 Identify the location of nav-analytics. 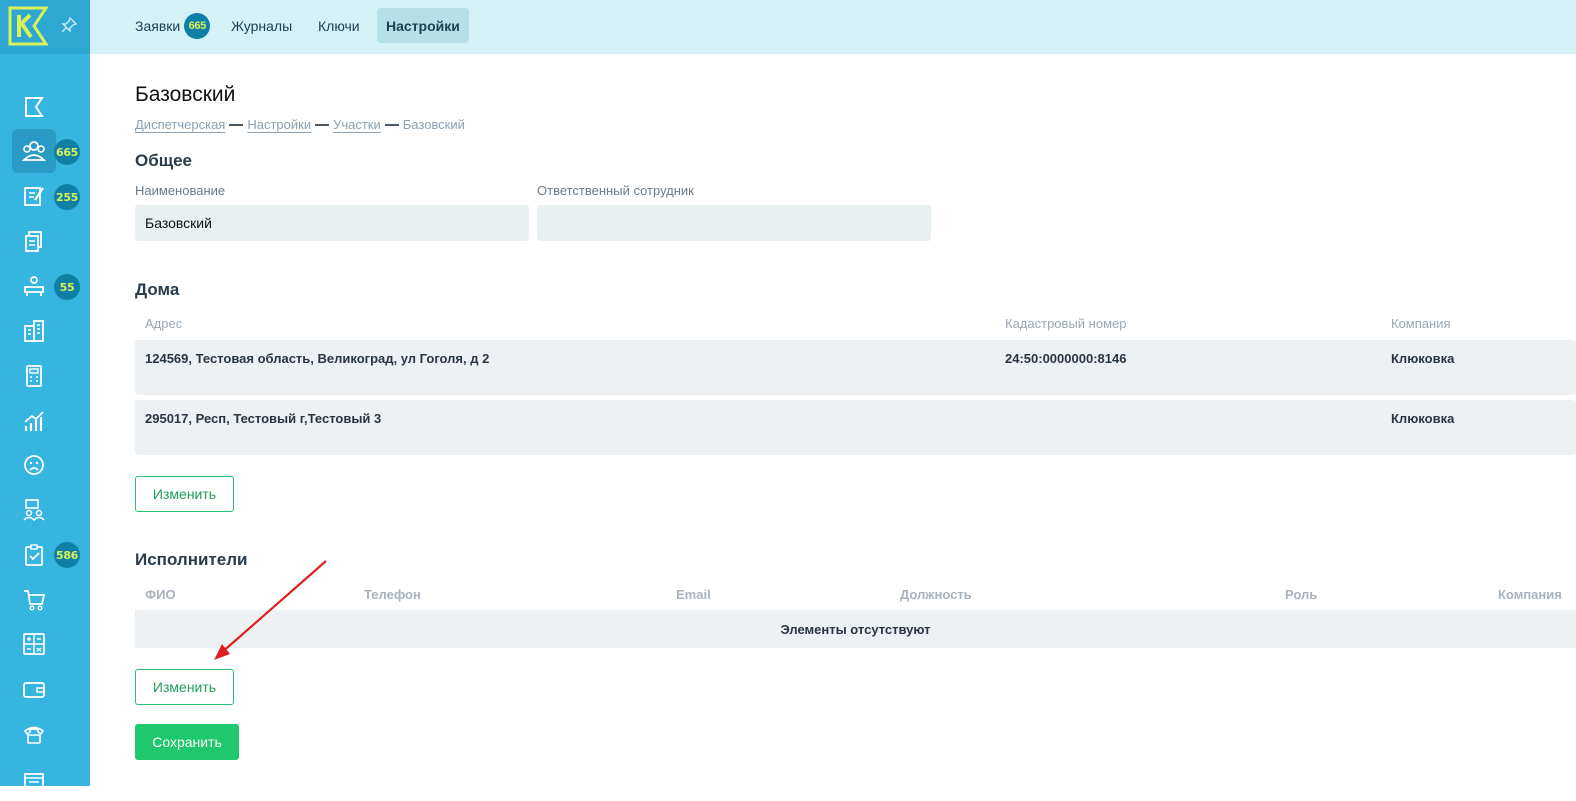
(34, 421).